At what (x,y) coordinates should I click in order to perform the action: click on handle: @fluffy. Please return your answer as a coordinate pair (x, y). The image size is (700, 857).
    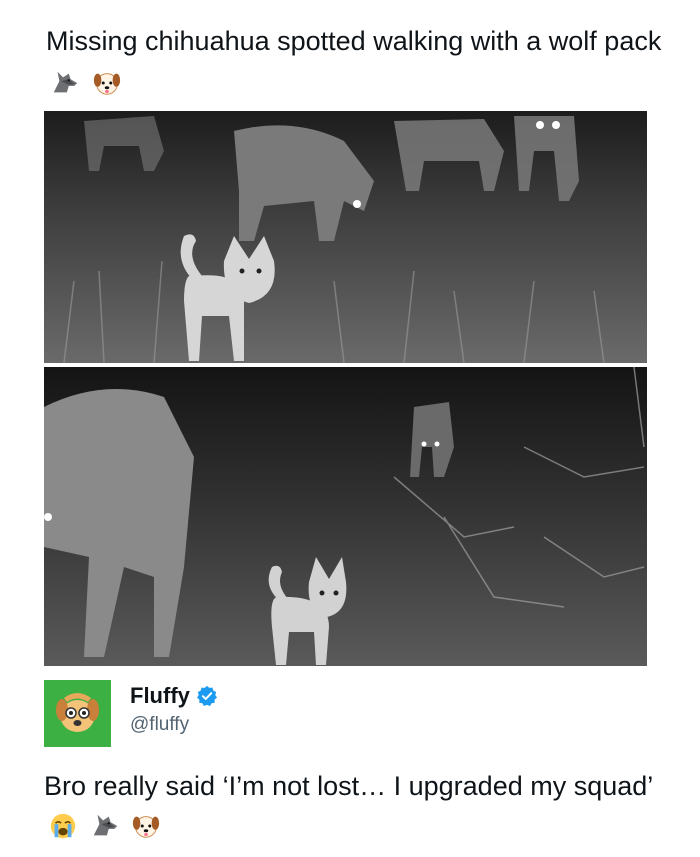
    Looking at the image, I should click on (159, 725).